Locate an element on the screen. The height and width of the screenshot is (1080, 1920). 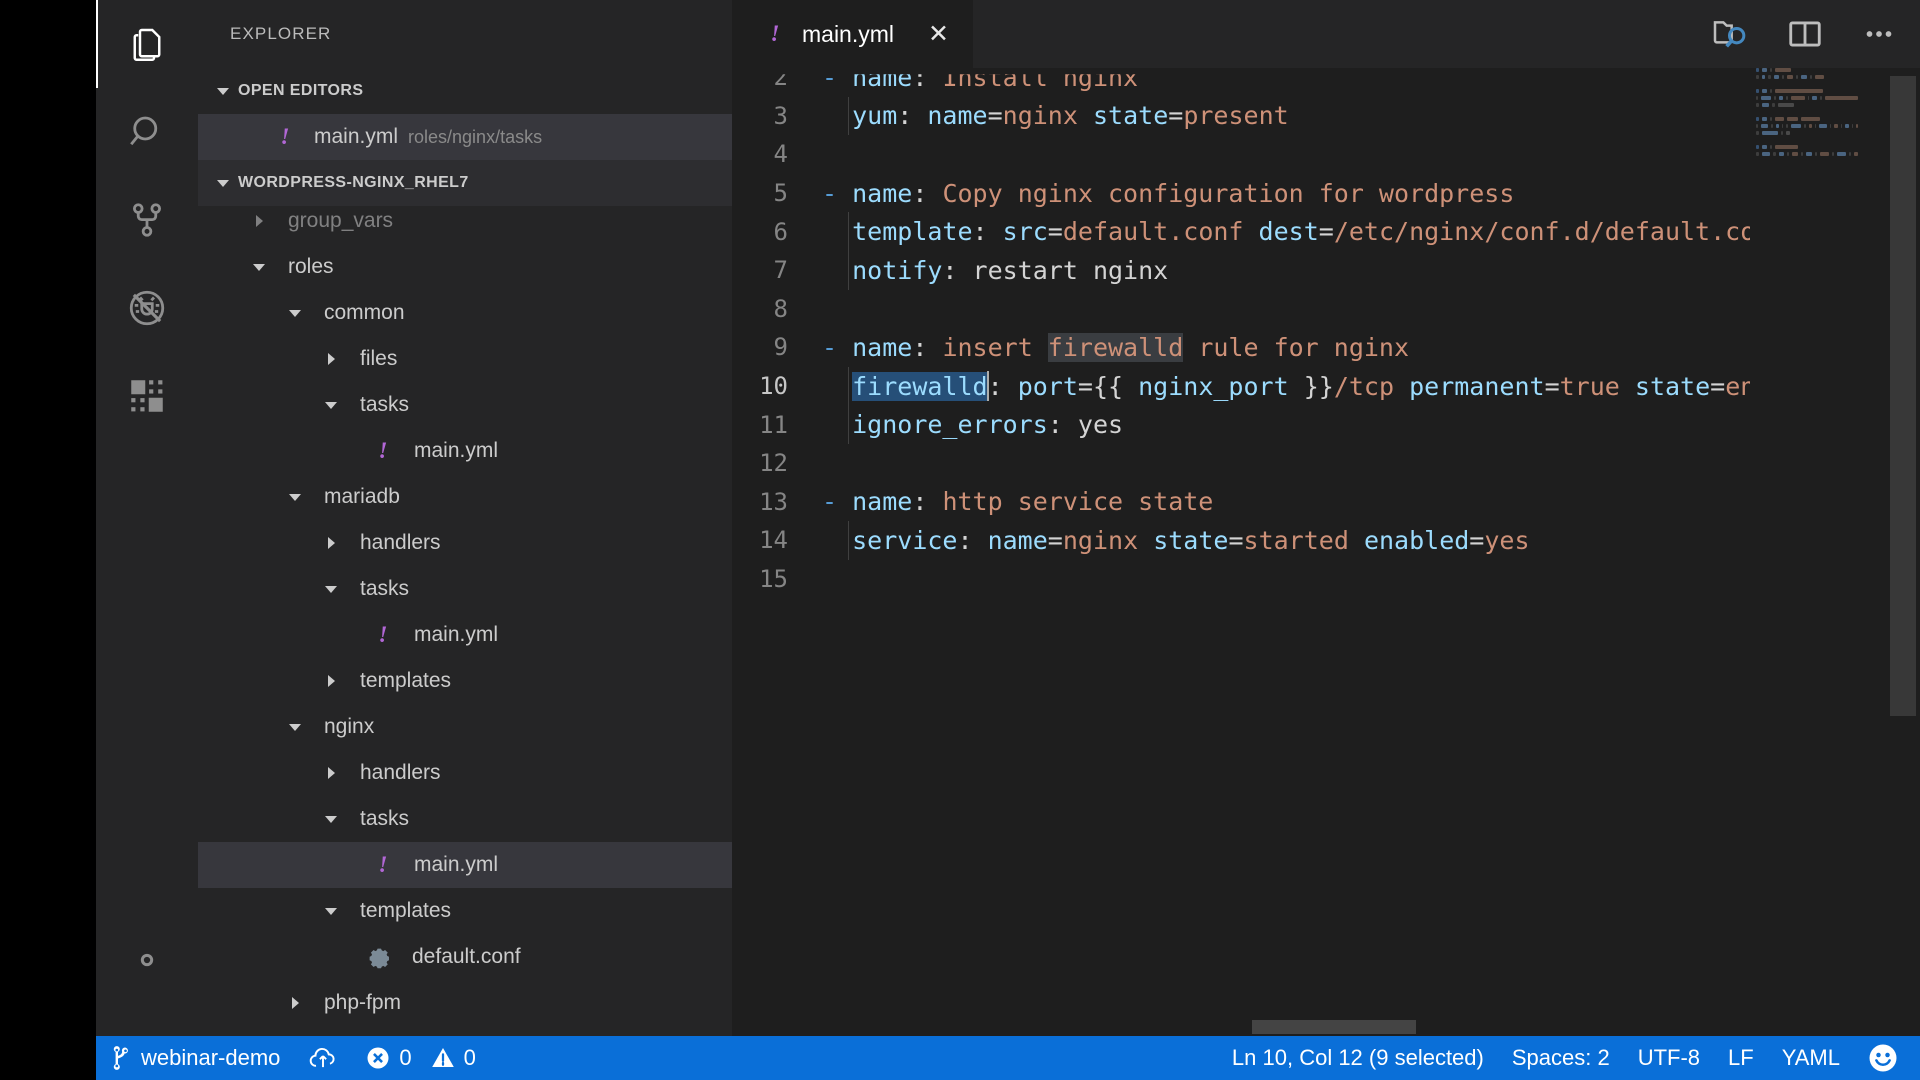
debug-icon is located at coordinates (147, 308).